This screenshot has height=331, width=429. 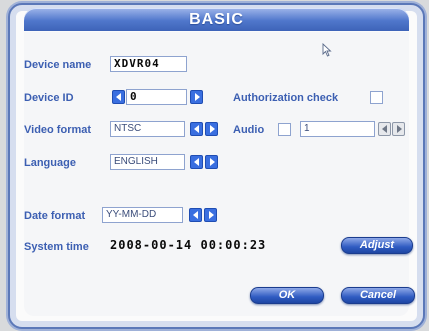 I want to click on device-id-label: Device ID, so click(x=49, y=98).